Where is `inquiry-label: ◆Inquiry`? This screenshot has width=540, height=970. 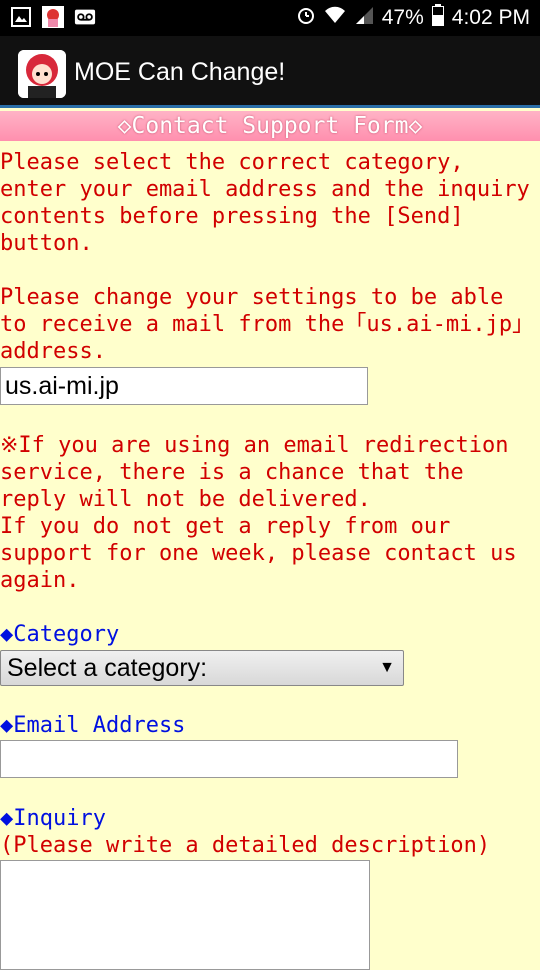 inquiry-label: ◆Inquiry is located at coordinates (53, 818).